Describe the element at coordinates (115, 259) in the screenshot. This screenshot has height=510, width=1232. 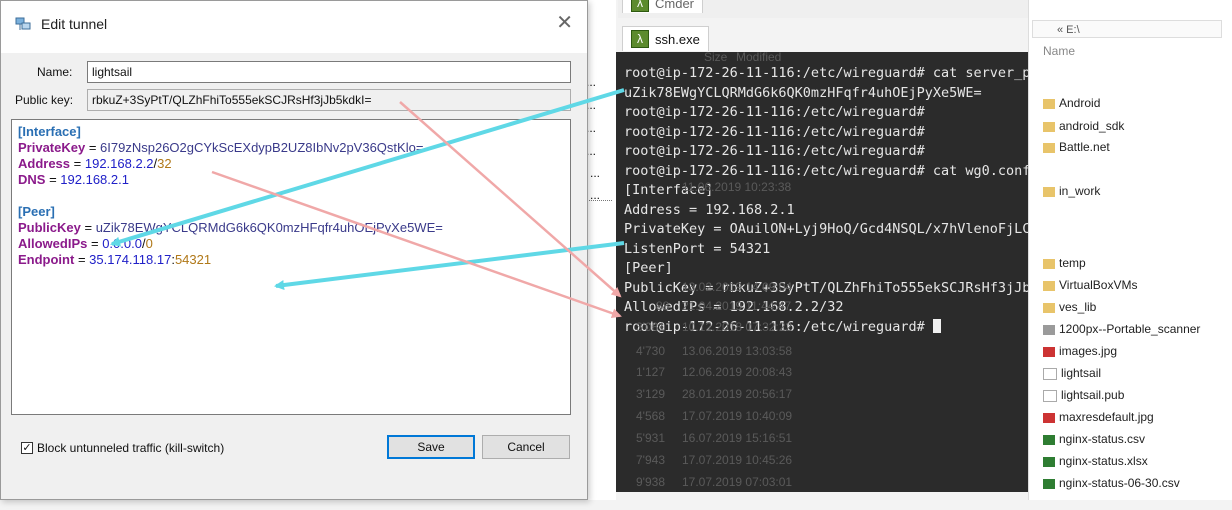
I see `config-line: Endpoint = 35.174.118.17:54321` at that location.